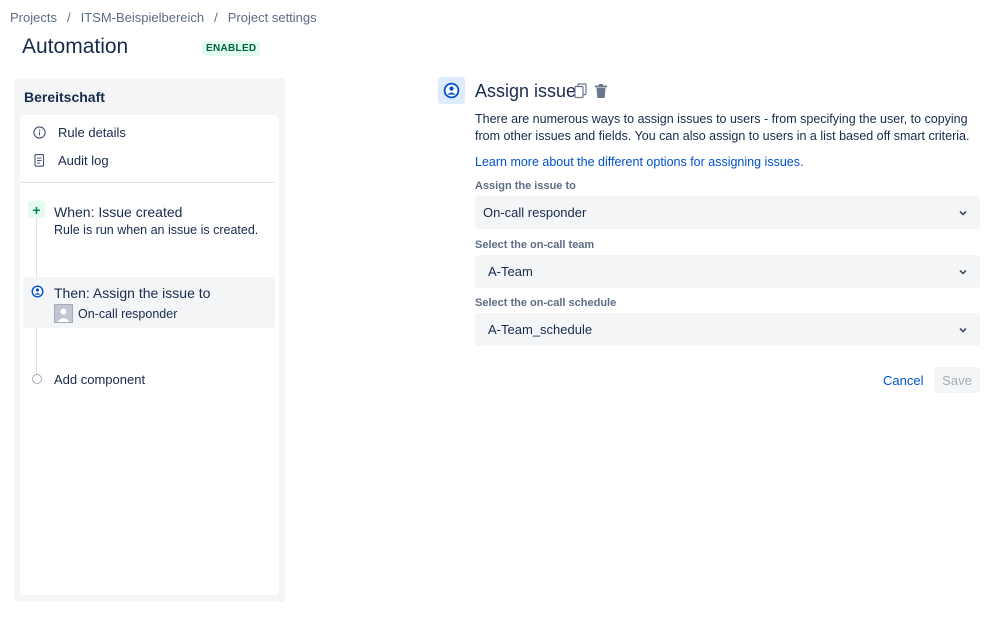 Image resolution: width=998 pixels, height=623 pixels. Describe the element at coordinates (540, 329) in the screenshot. I see `on-call-schedule-value: A-Team_schedule` at that location.